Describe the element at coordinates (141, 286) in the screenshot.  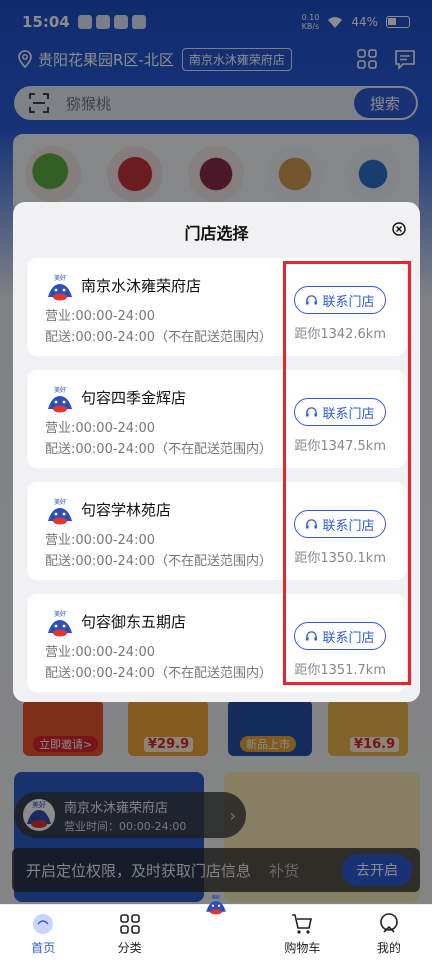
I see `store-name: 南京水沐雍荣府店` at that location.